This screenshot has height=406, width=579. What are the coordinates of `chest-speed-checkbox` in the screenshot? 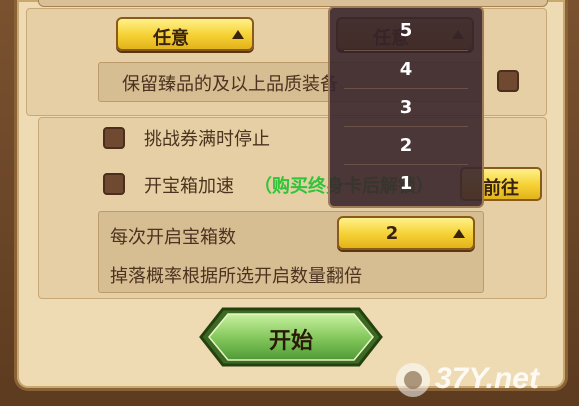 It's located at (114, 184).